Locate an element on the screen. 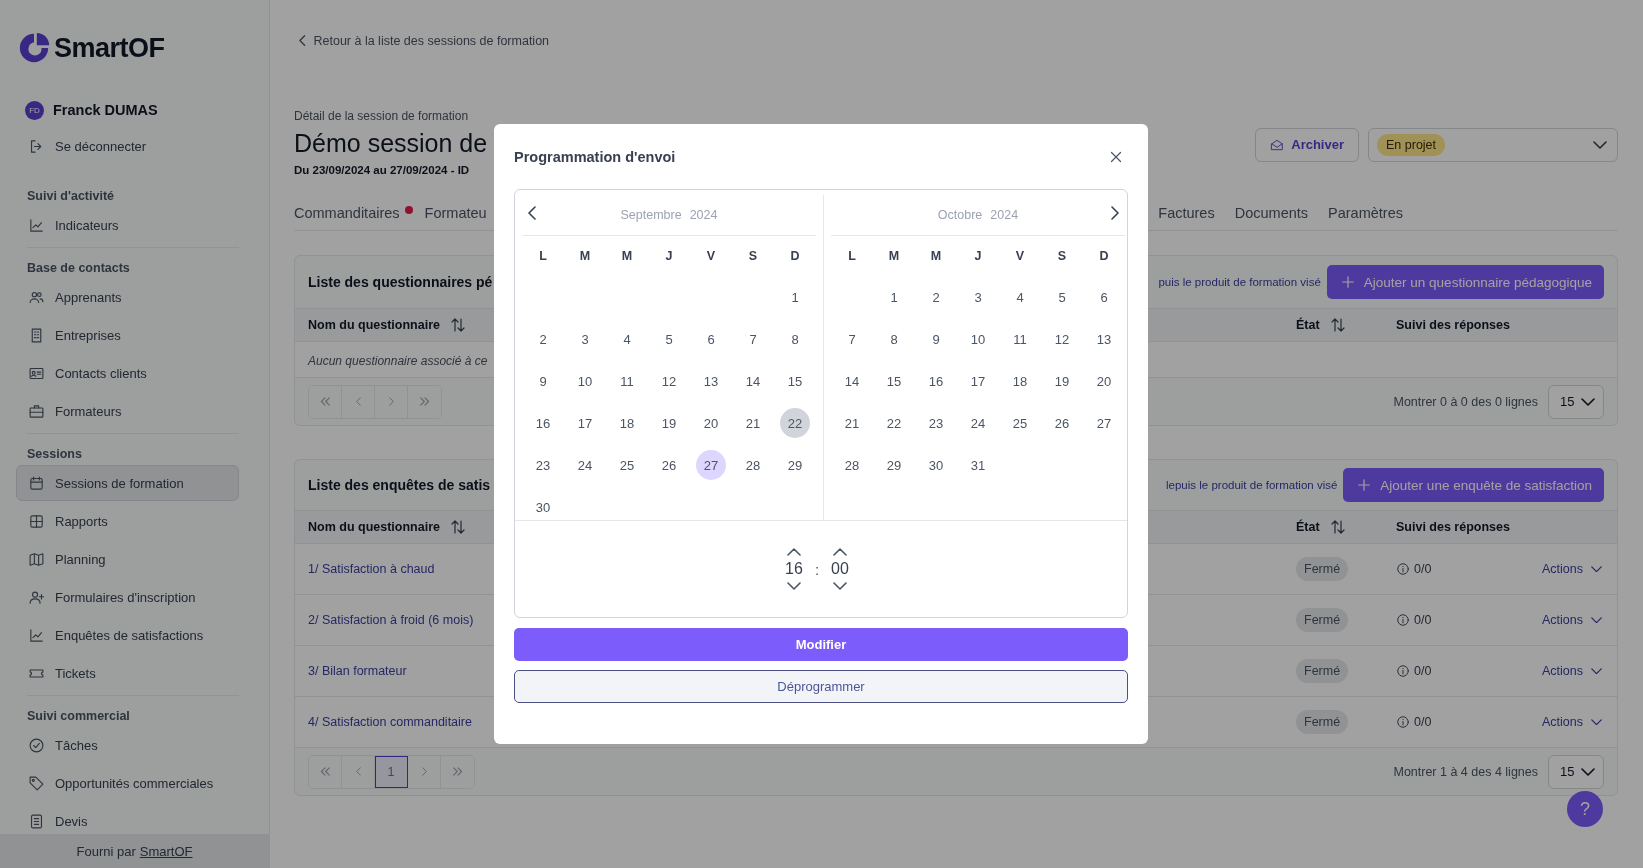 The height and width of the screenshot is (868, 1643). calendar-day: 13 is located at coordinates (711, 381).